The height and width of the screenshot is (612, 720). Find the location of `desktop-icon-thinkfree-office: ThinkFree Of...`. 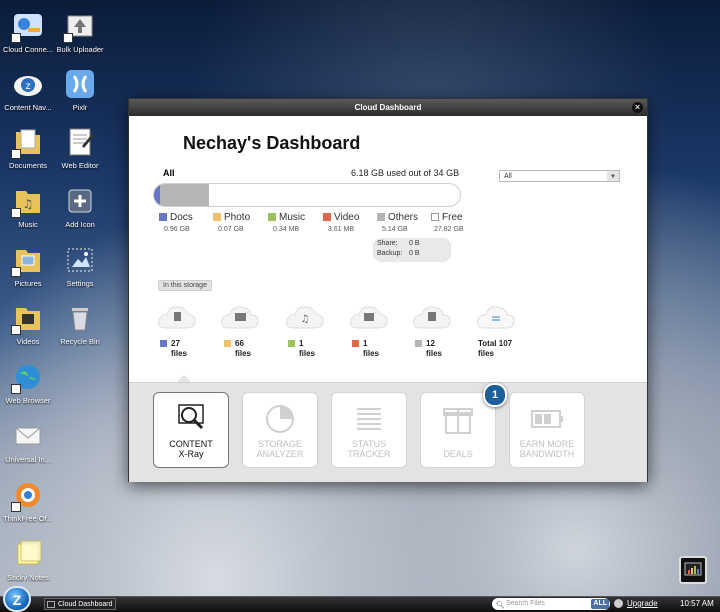

desktop-icon-thinkfree-office: ThinkFree Of... is located at coordinates (28, 501).